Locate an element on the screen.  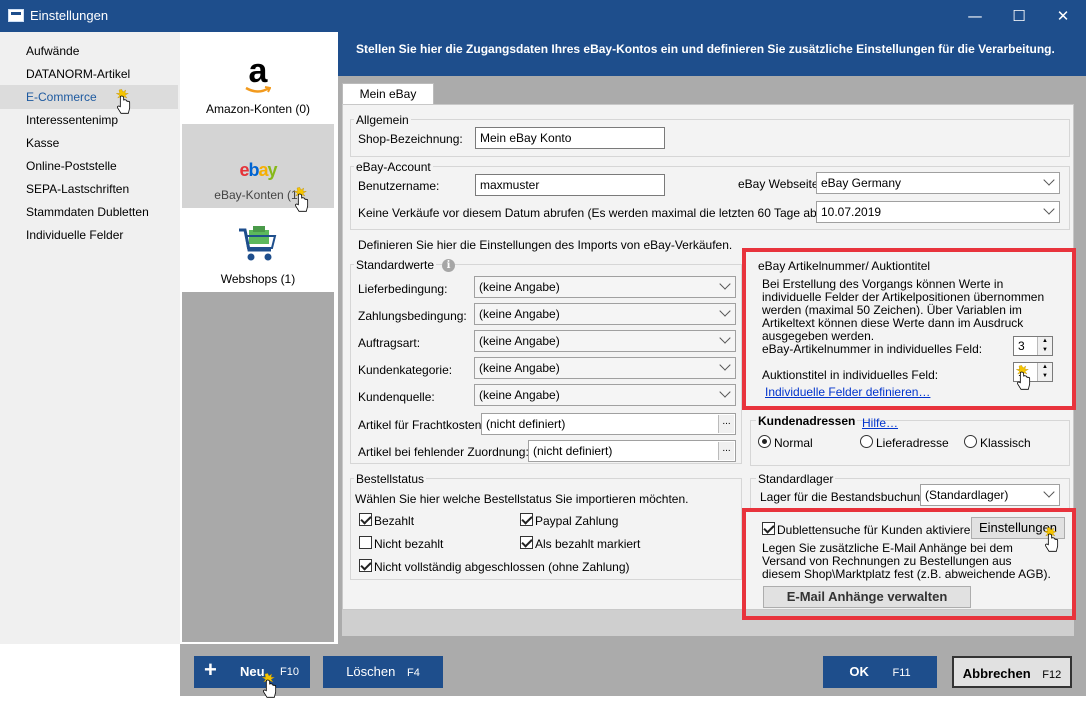
ebay-logo-icon: ebay is located at coordinates (258, 170).